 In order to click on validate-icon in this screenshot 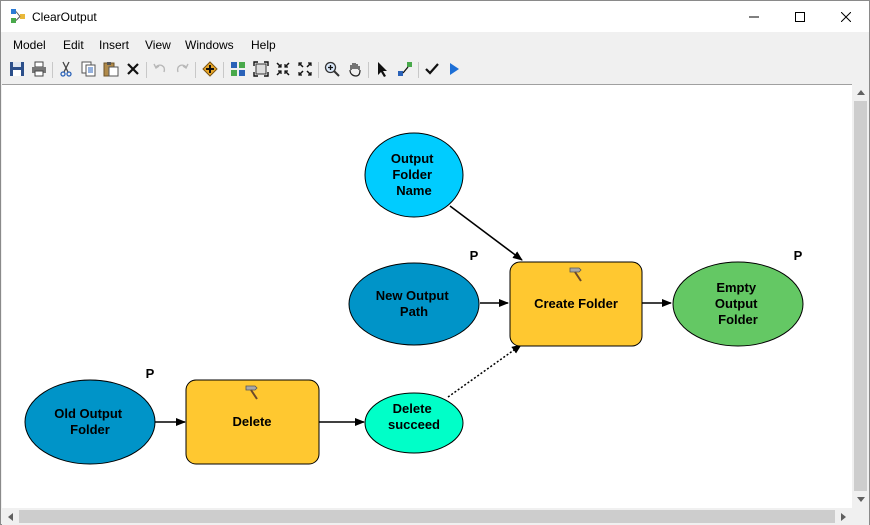, I will do `click(432, 69)`.